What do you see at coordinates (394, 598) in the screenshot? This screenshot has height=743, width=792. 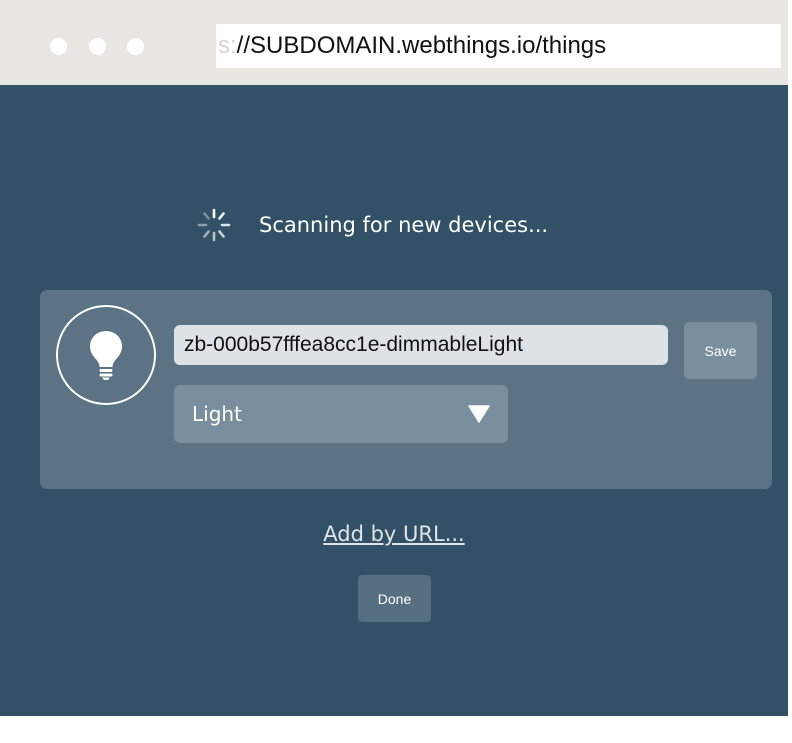 I see `done-button: Done` at bounding box center [394, 598].